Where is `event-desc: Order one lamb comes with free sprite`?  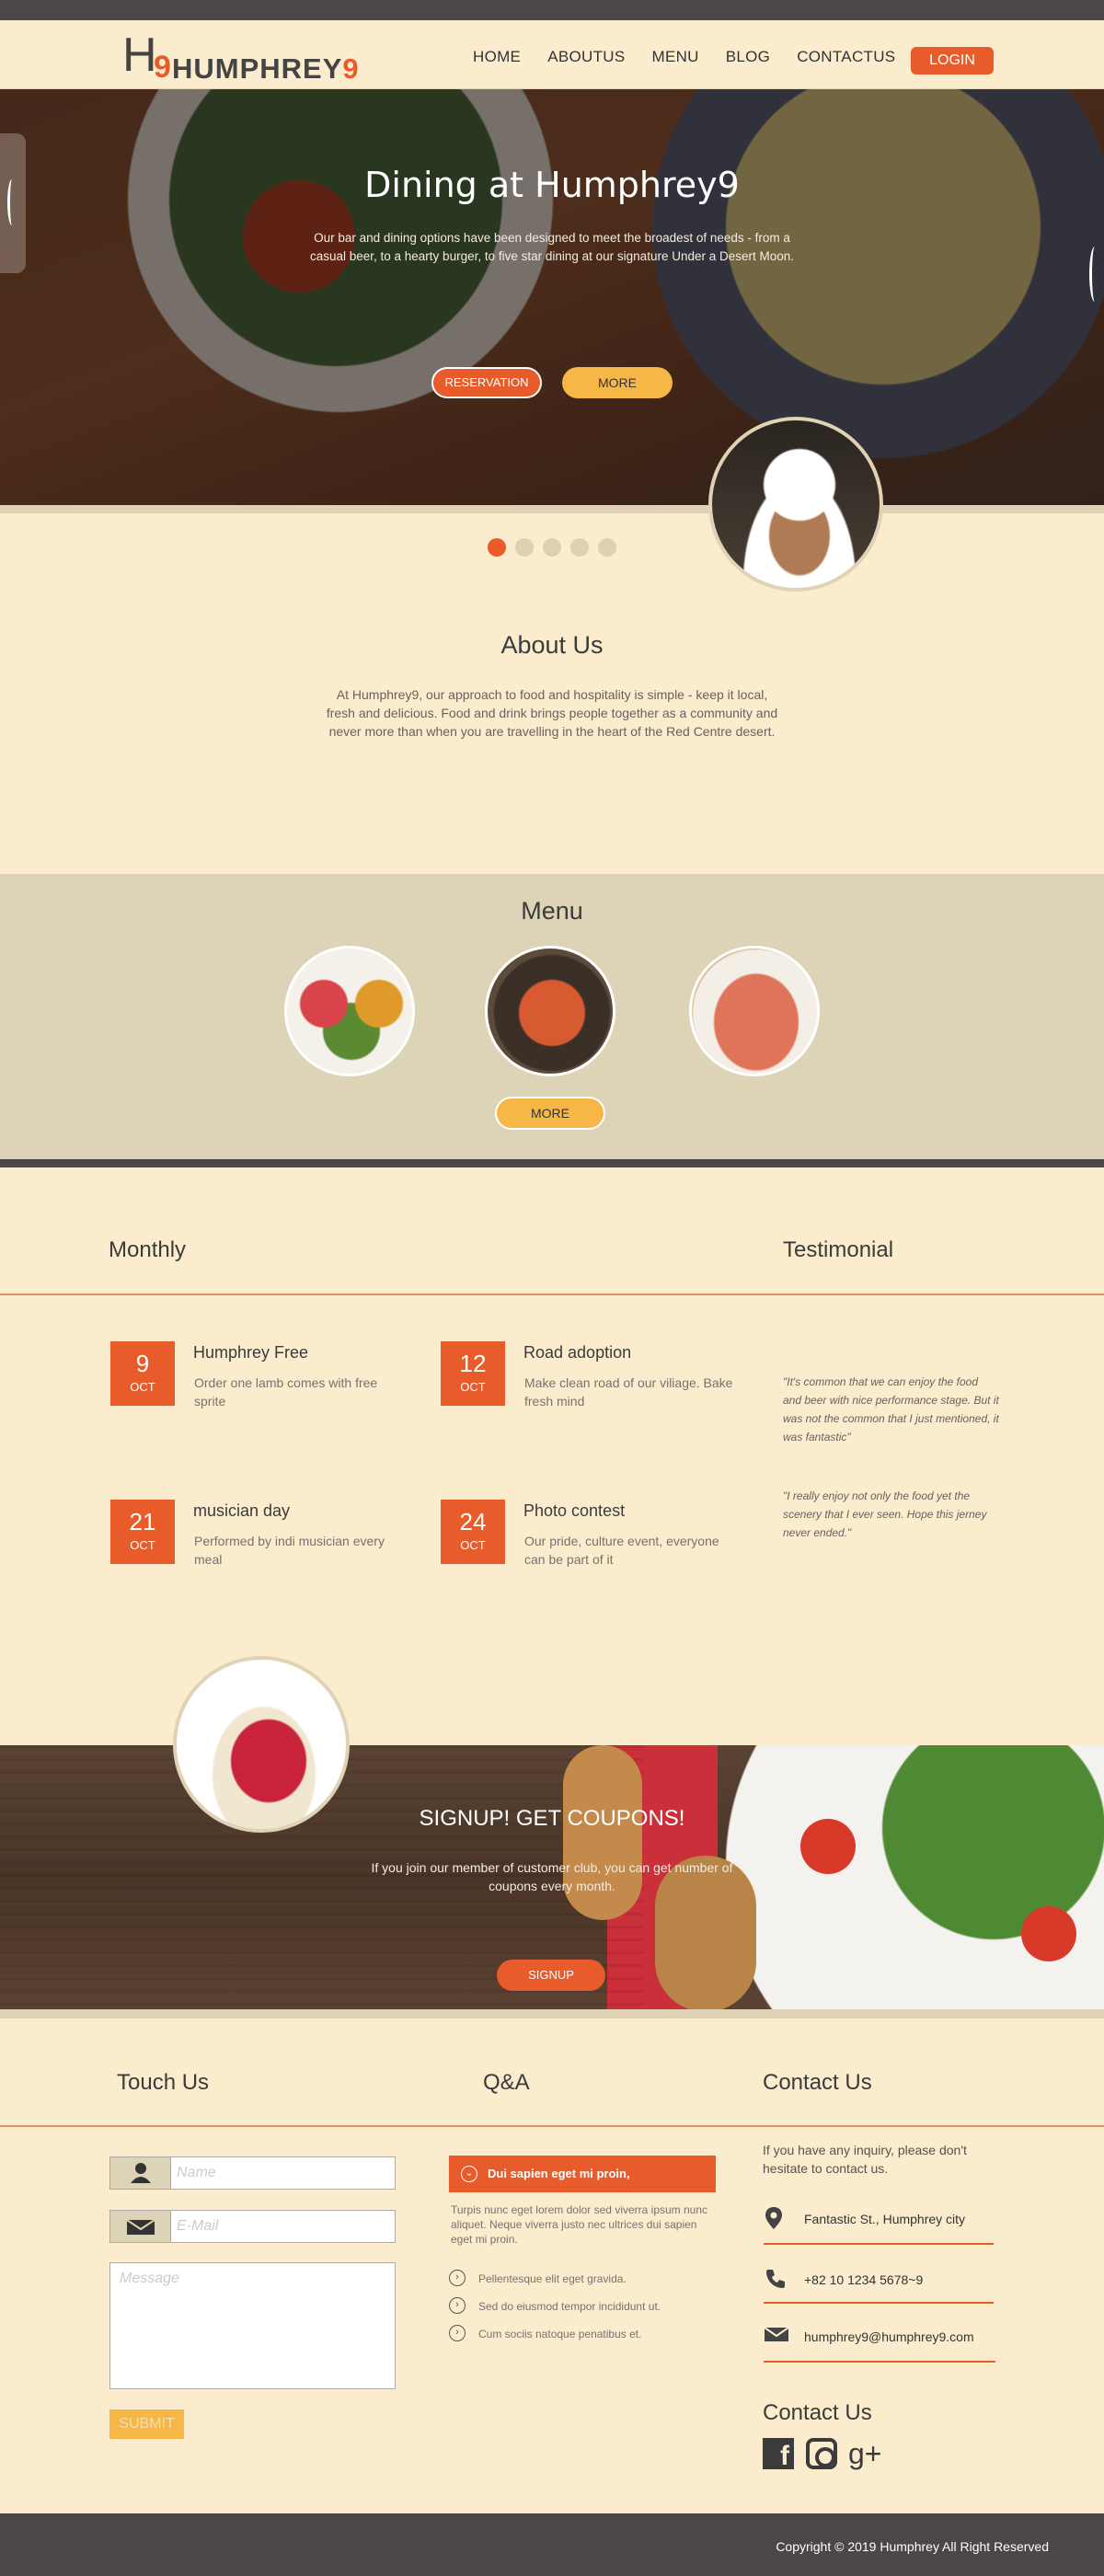 event-desc: Order one lamb comes with free sprite is located at coordinates (286, 1392).